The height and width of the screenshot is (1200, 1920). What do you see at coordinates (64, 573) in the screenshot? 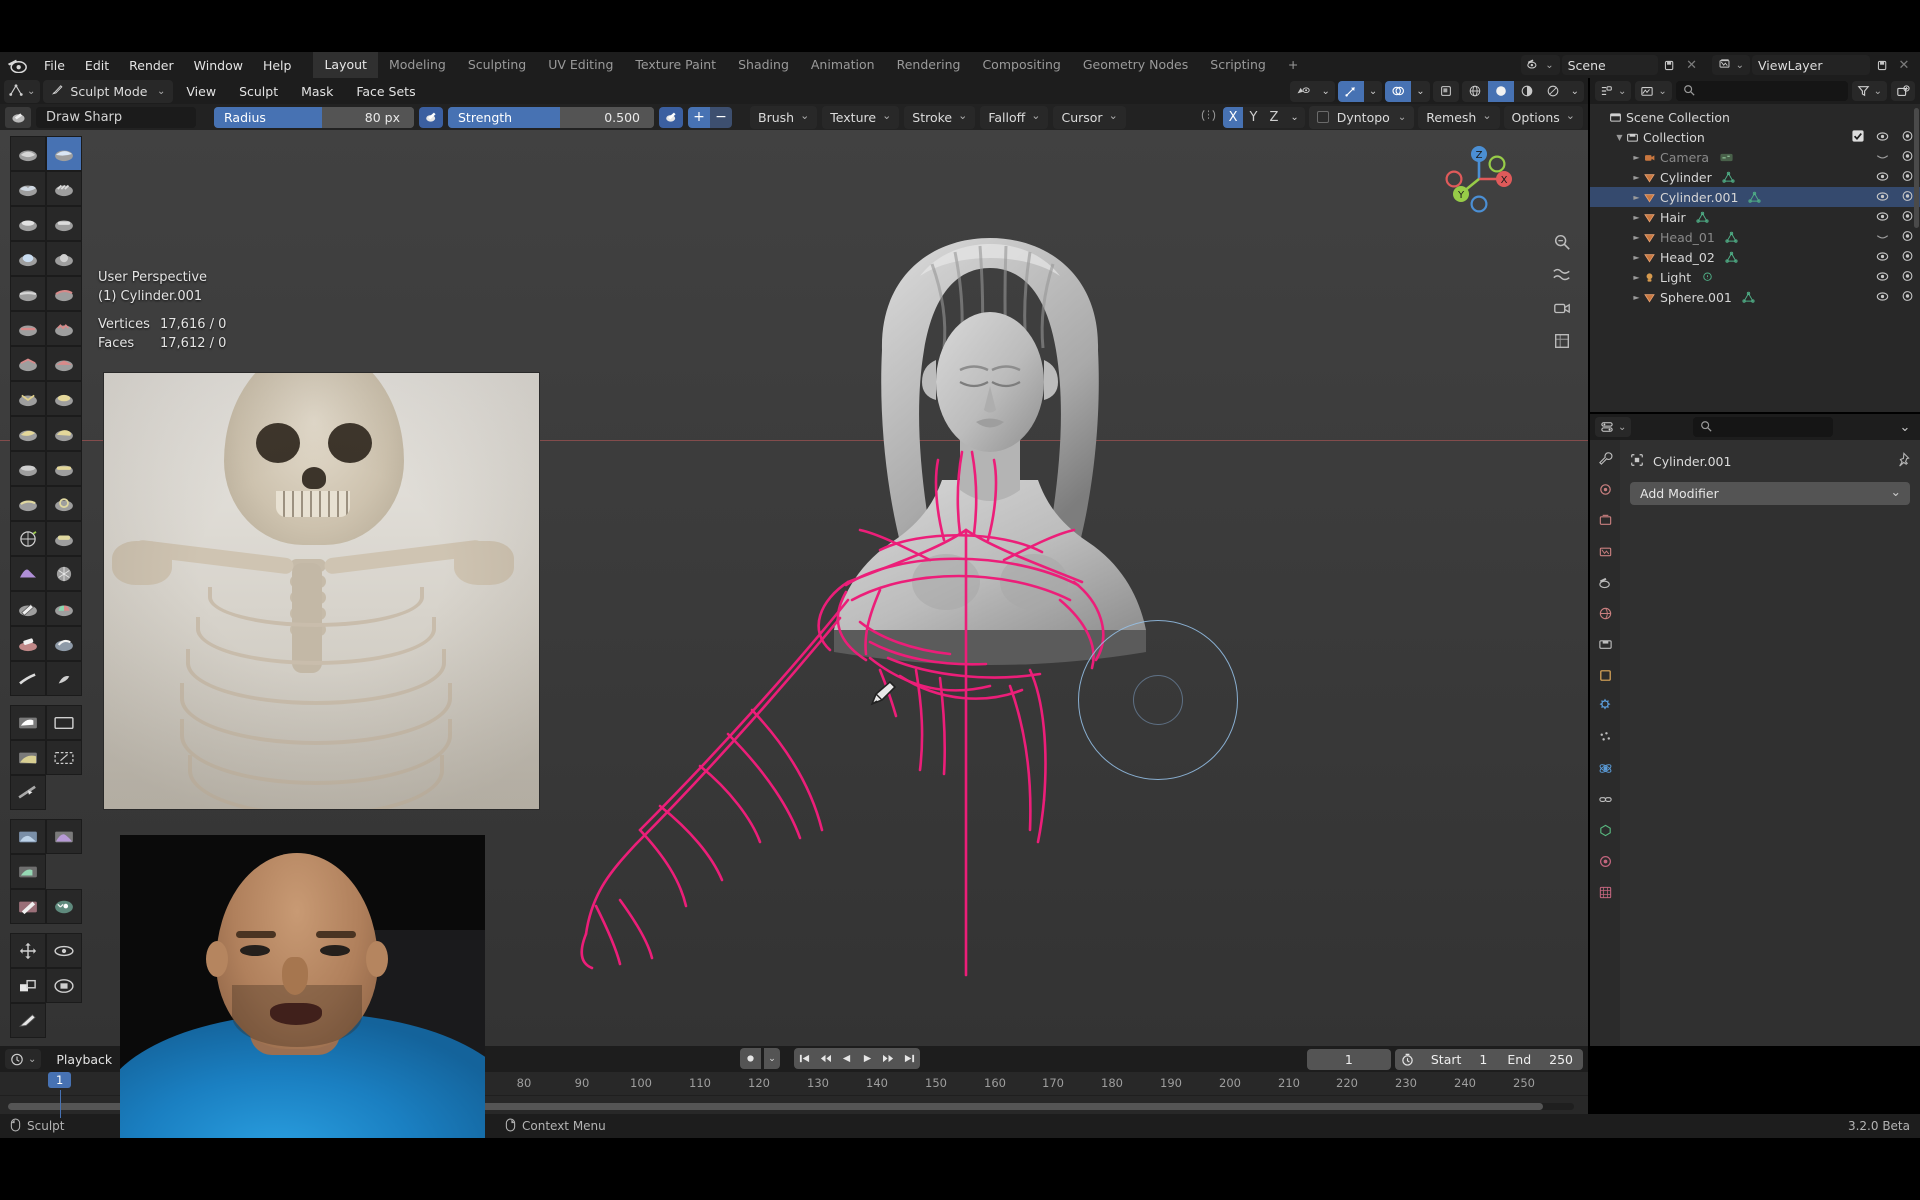
I see `tool-simplify` at bounding box center [64, 573].